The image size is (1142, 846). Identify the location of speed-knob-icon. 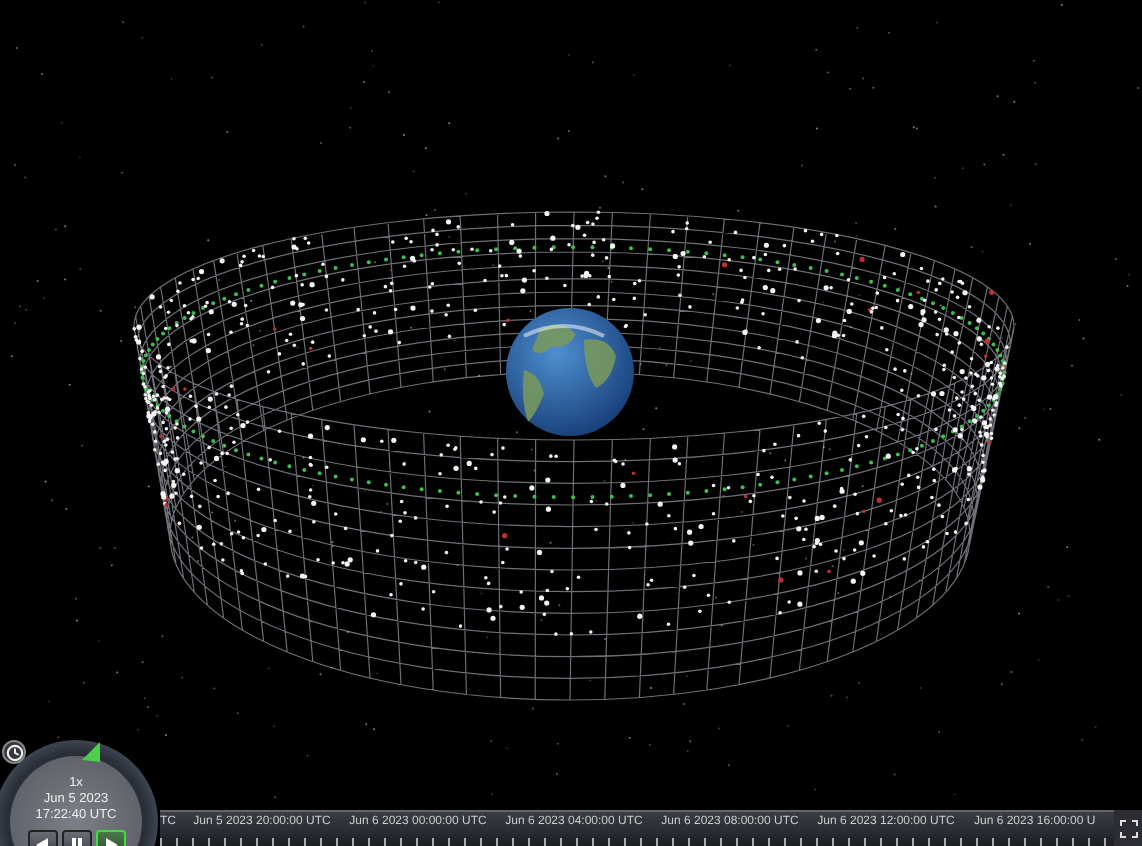
(92, 752).